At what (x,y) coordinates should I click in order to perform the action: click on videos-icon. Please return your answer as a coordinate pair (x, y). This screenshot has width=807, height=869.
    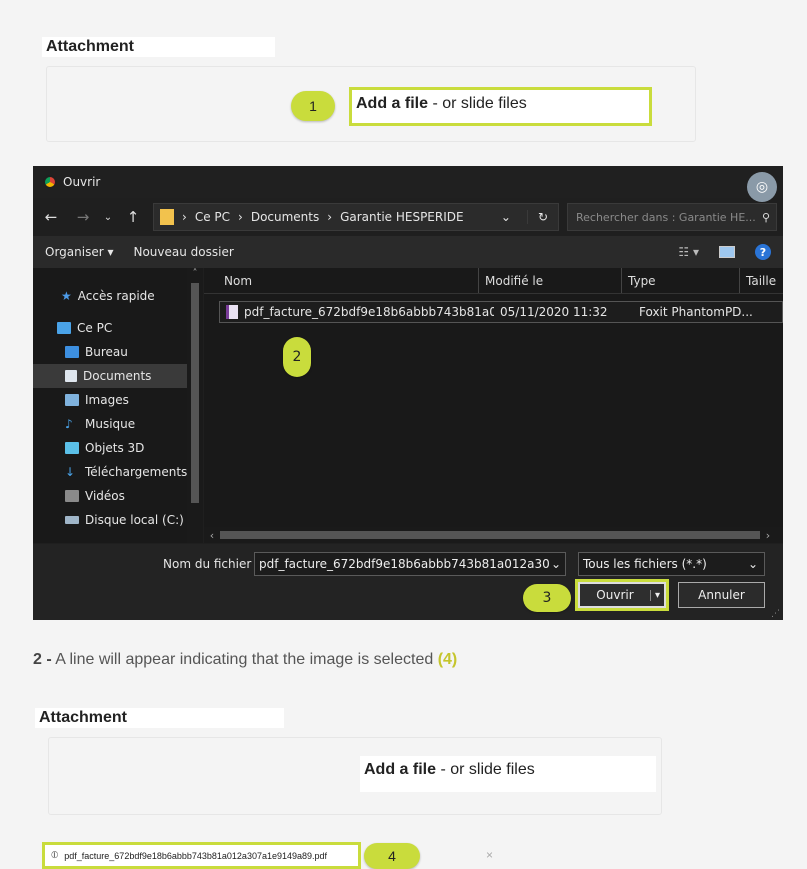
    Looking at the image, I should click on (72, 496).